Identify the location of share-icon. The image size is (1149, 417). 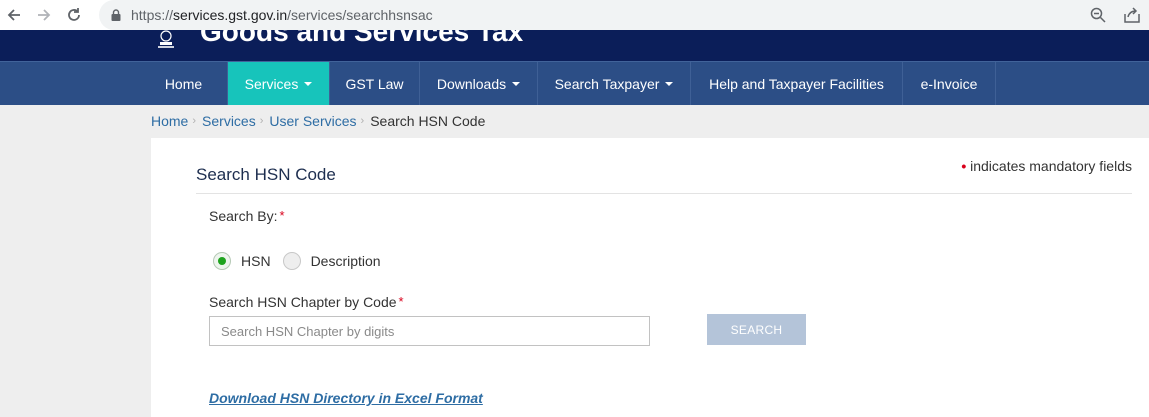
(1132, 15).